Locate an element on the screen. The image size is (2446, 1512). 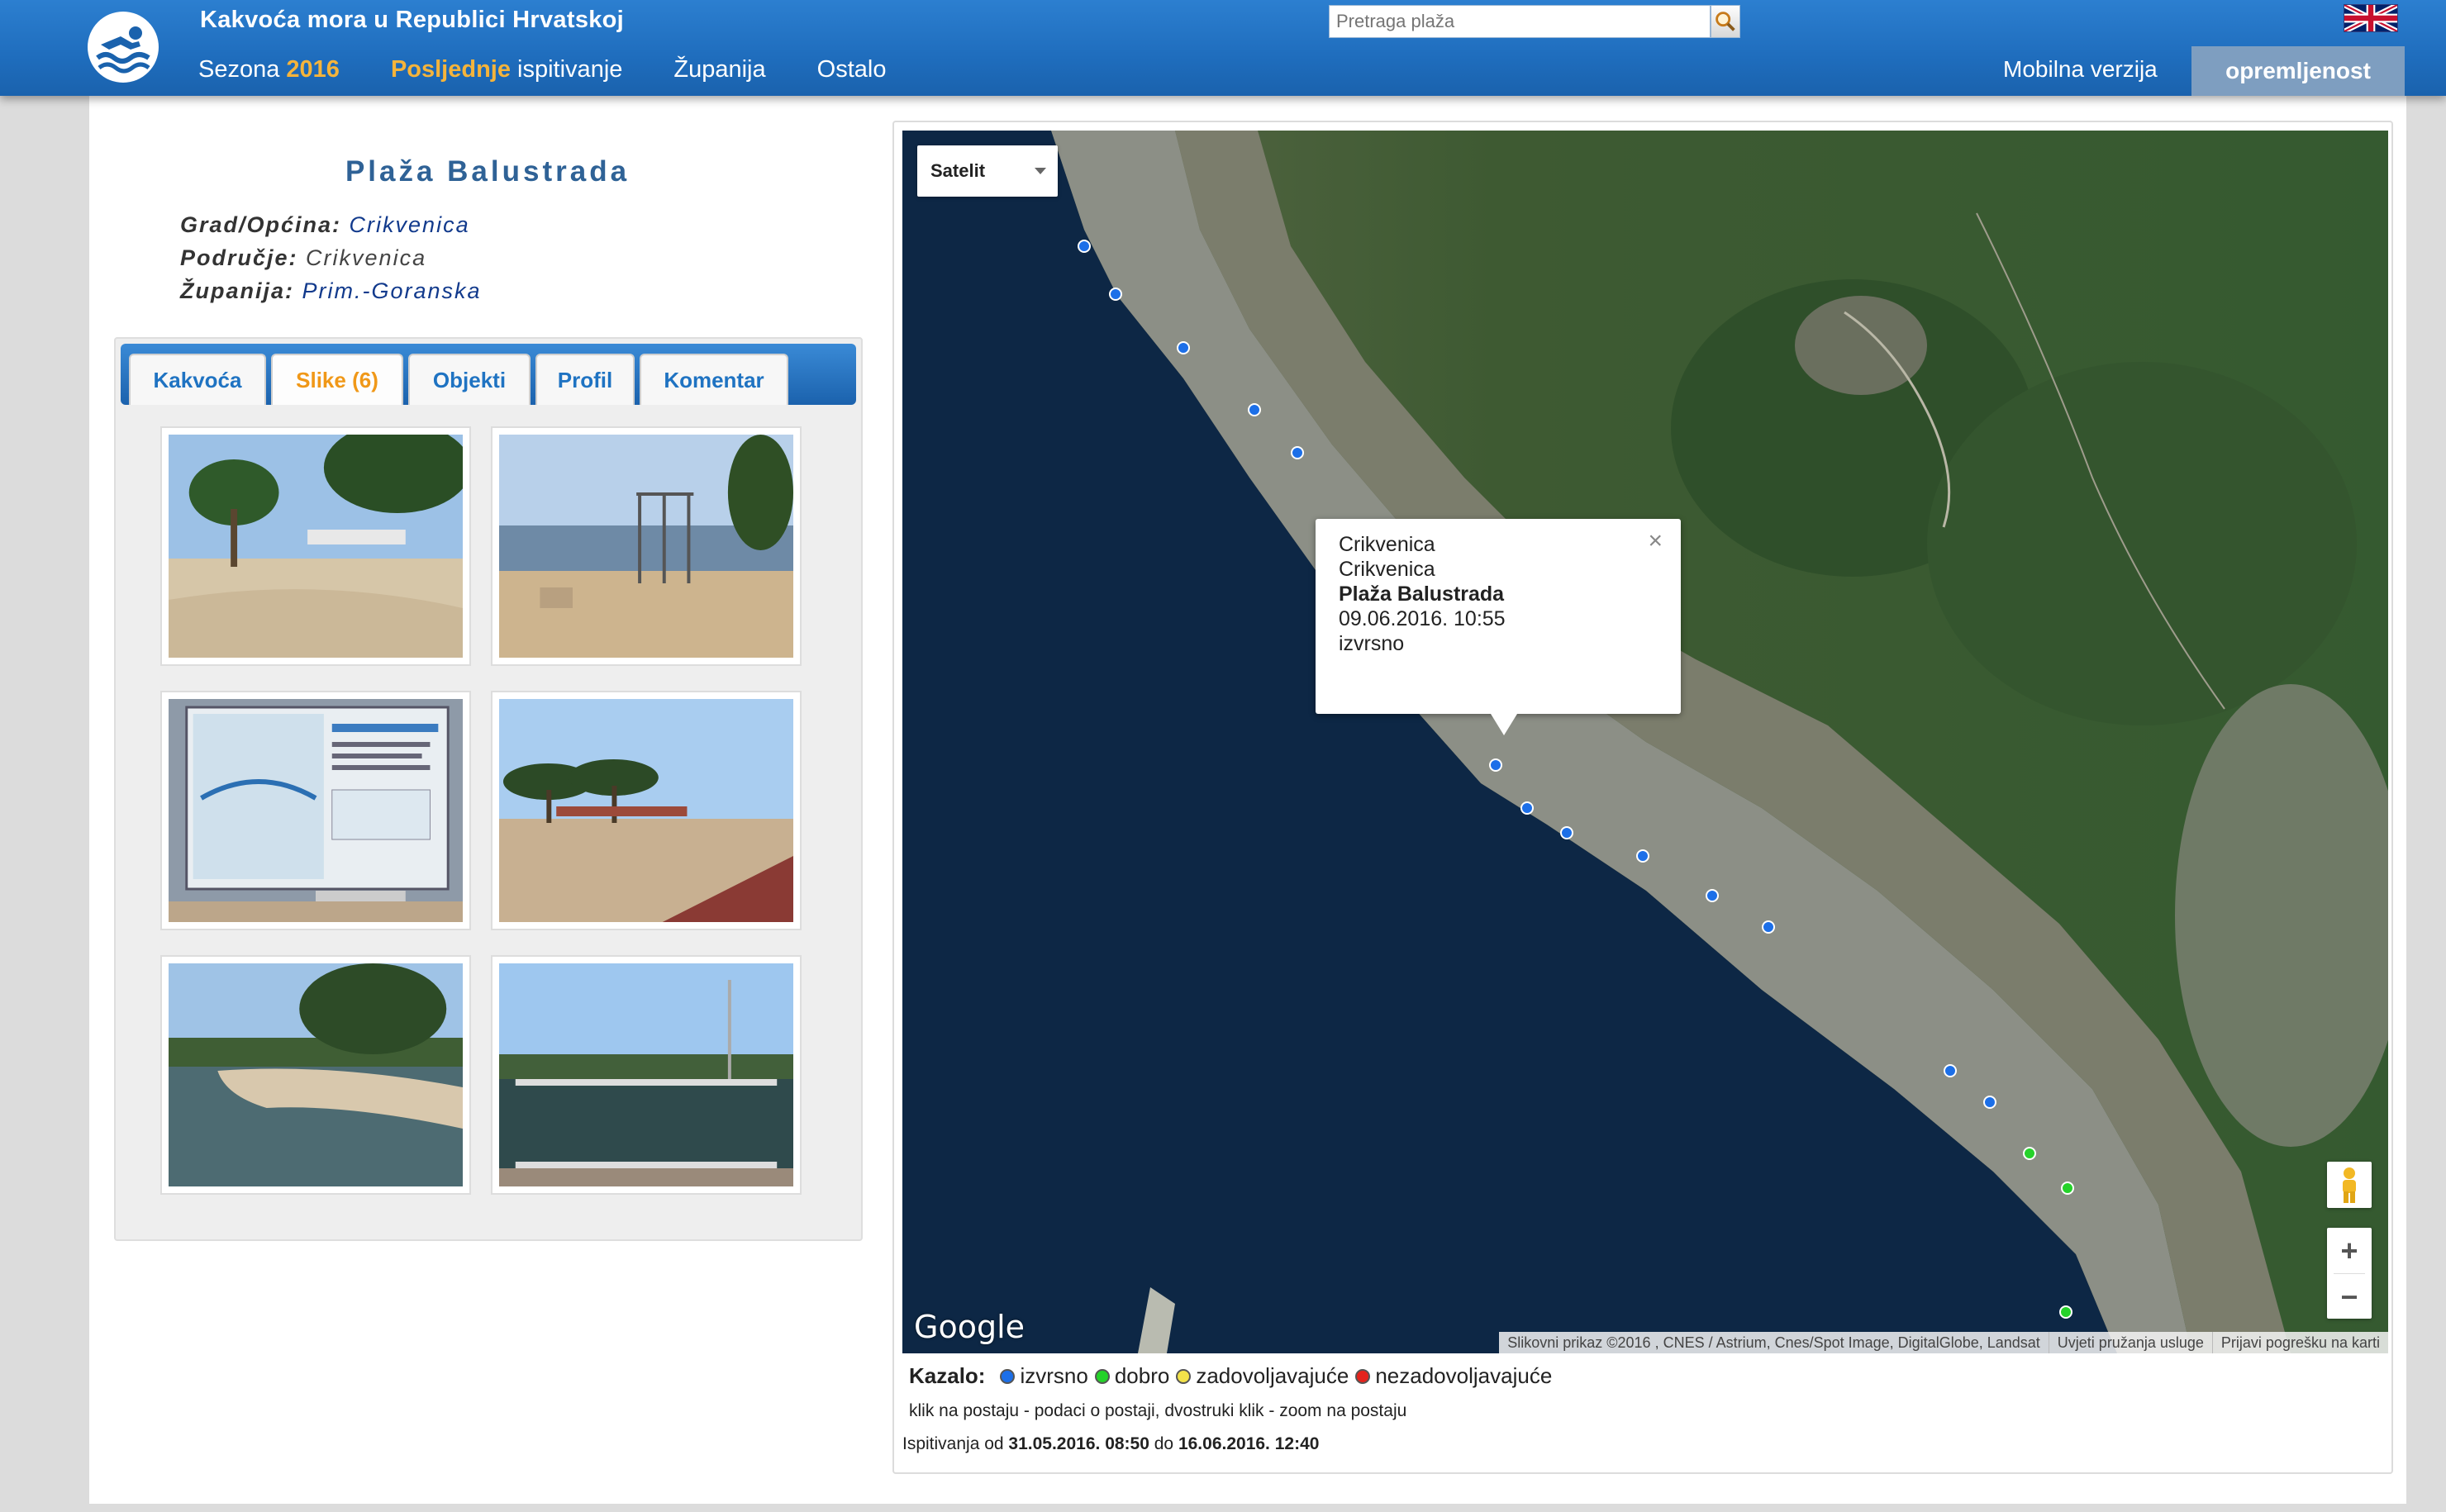
legend-dot-unsatisfactory is located at coordinates (1363, 1376).